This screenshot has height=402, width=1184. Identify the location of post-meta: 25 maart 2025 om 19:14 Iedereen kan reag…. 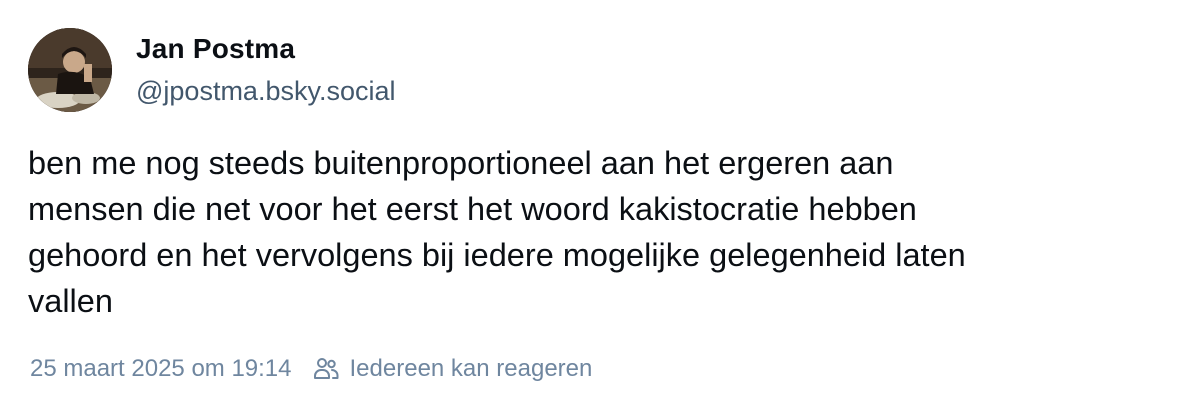
(311, 369).